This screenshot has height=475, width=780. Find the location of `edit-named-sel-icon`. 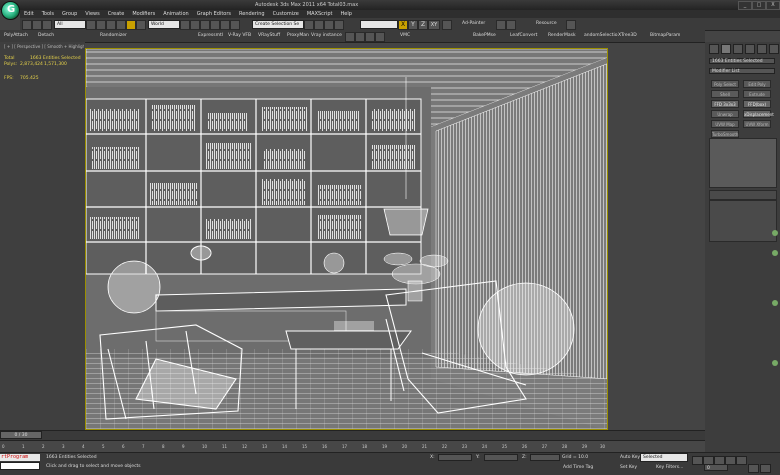

edit-named-sel-icon is located at coordinates (235, 25).